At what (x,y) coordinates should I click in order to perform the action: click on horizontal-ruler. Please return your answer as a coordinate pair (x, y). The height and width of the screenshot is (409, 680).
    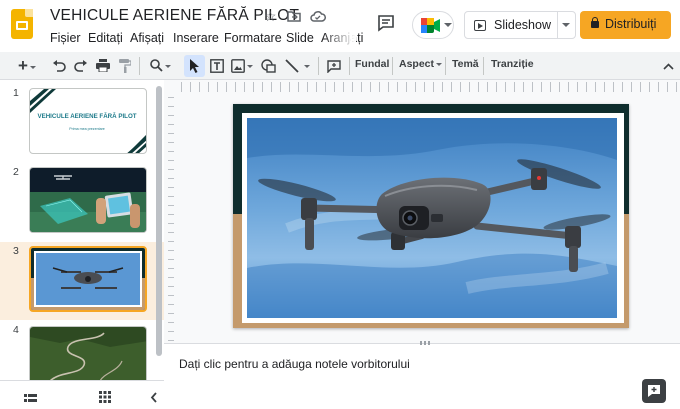
    Looking at the image, I should click on (430, 87).